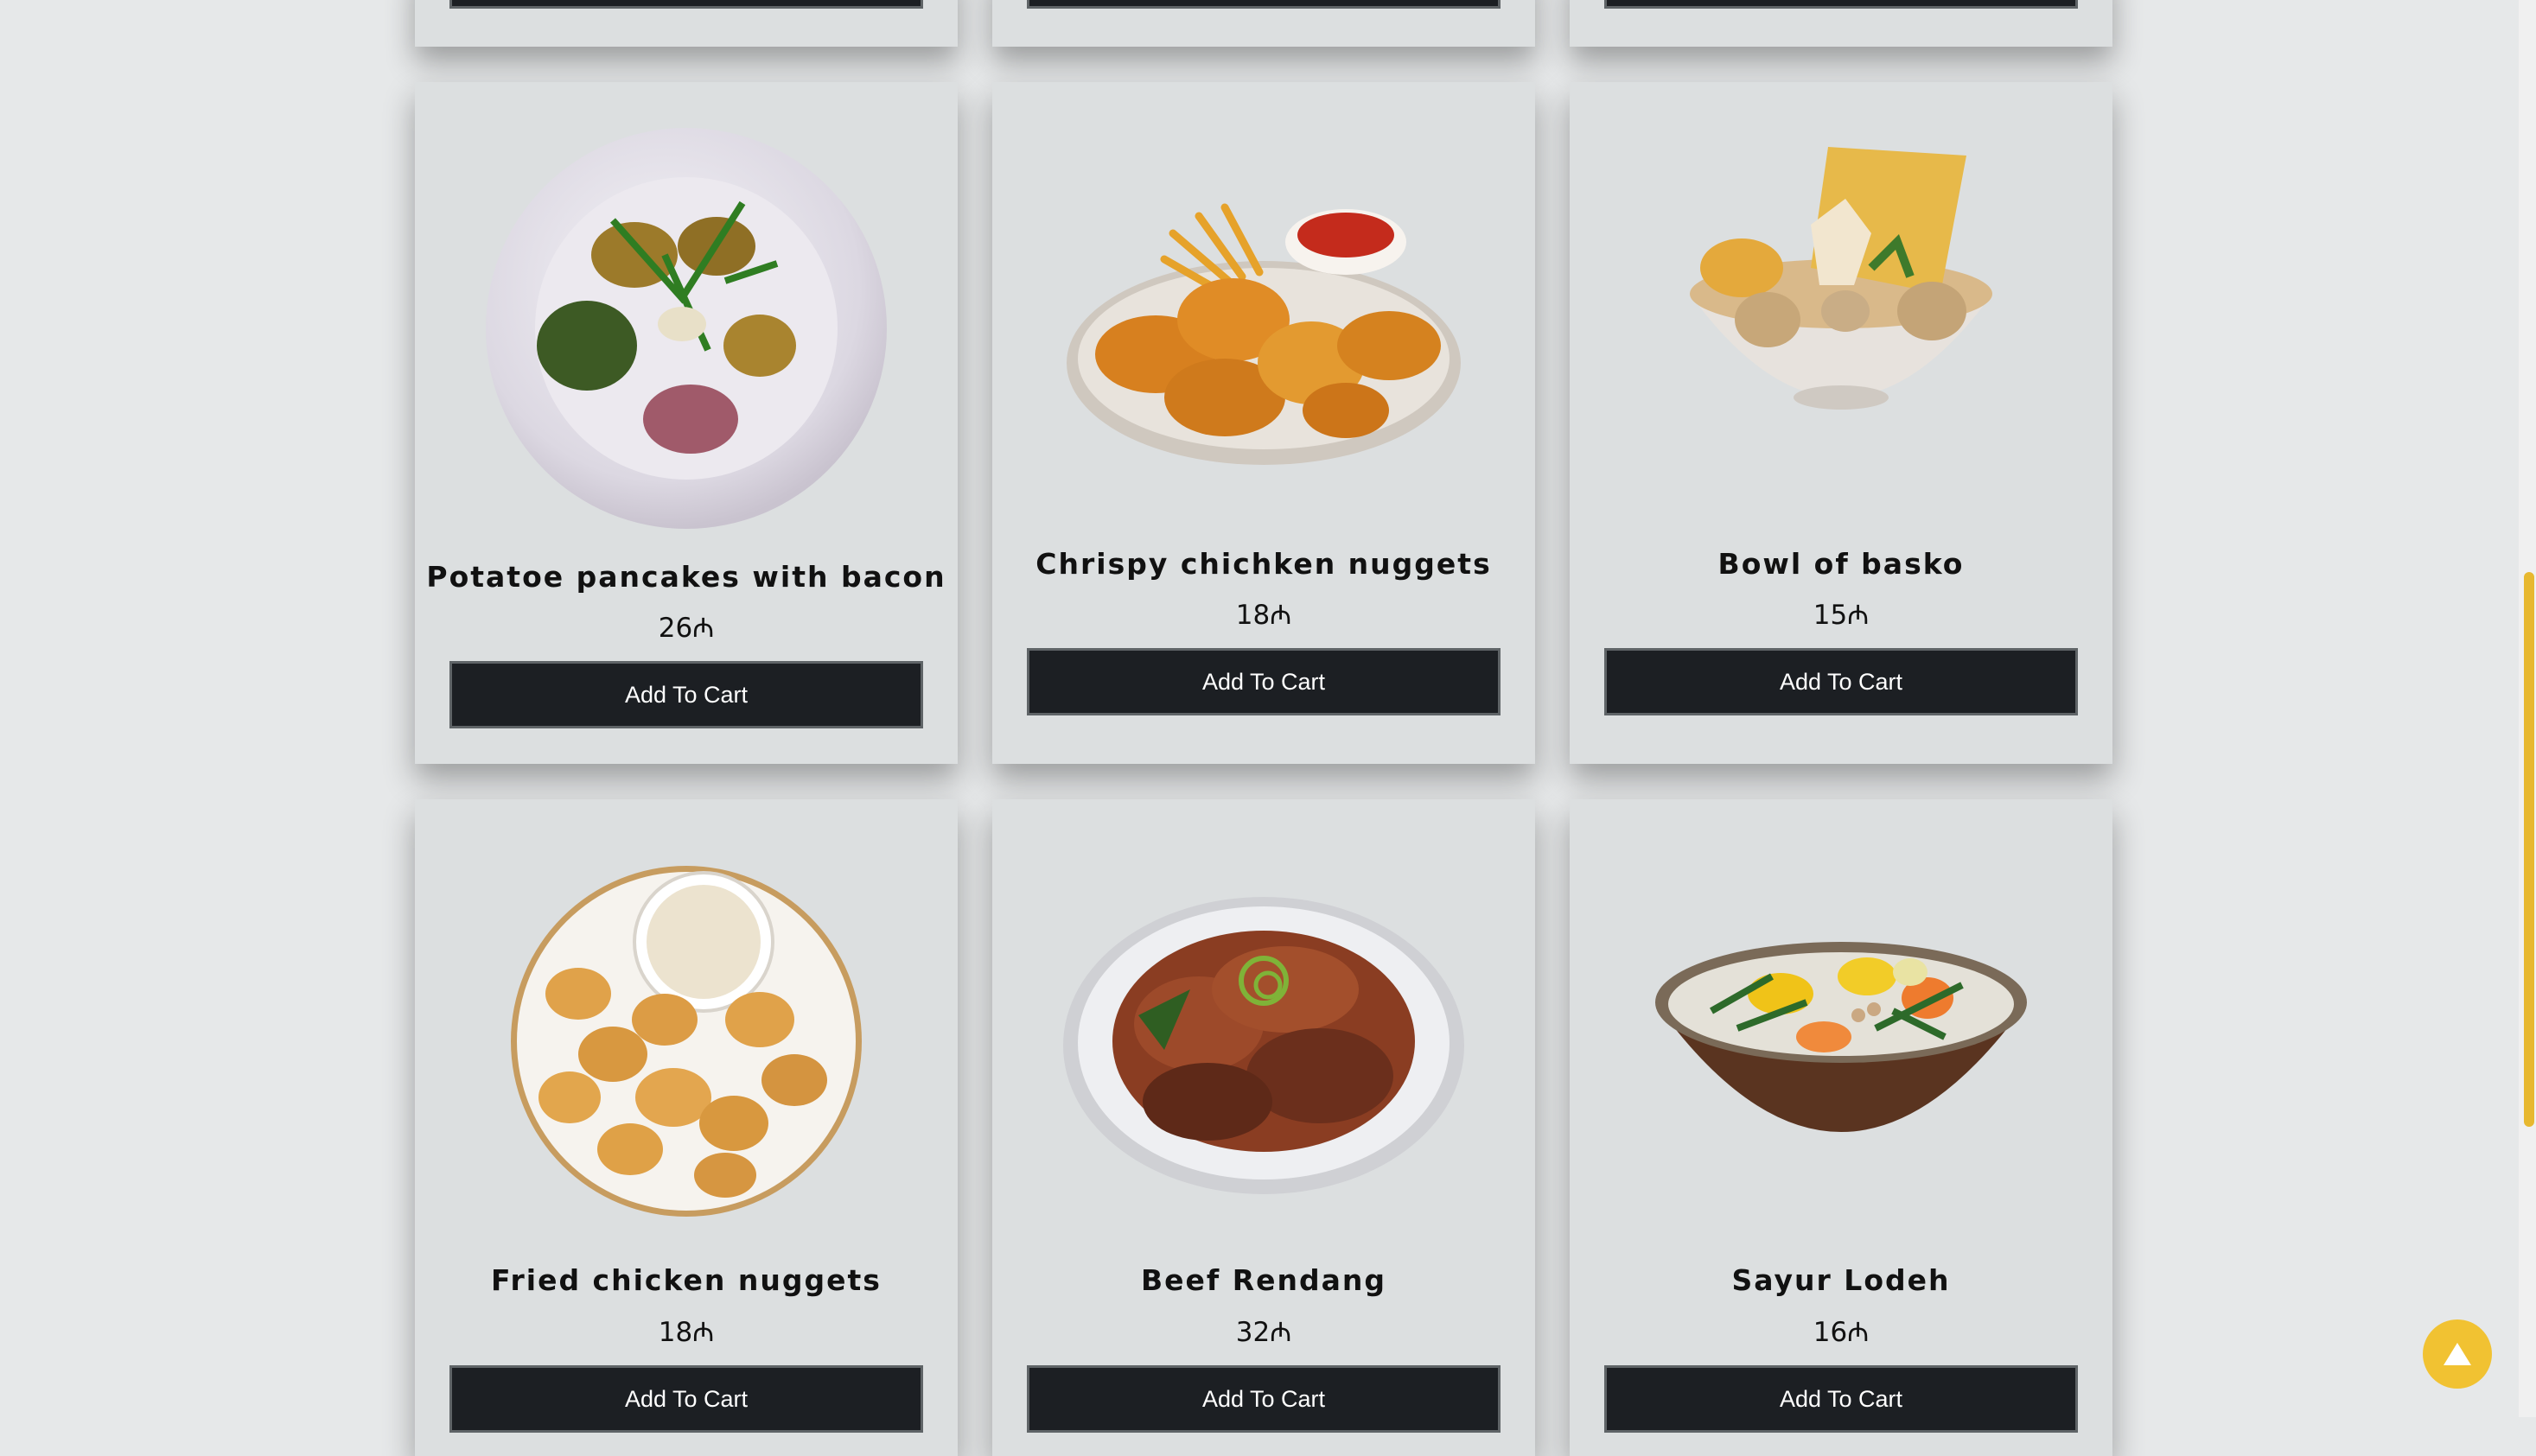  I want to click on product-card: Chrispy chichken nuggets 18₼ Add To Cart, so click(1263, 423).